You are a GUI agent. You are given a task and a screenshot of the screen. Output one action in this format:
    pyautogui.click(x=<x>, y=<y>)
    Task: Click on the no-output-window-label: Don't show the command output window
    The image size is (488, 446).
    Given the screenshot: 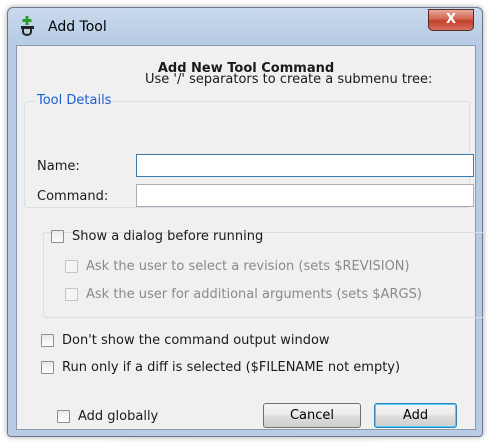 What is the action you would take?
    pyautogui.click(x=196, y=340)
    